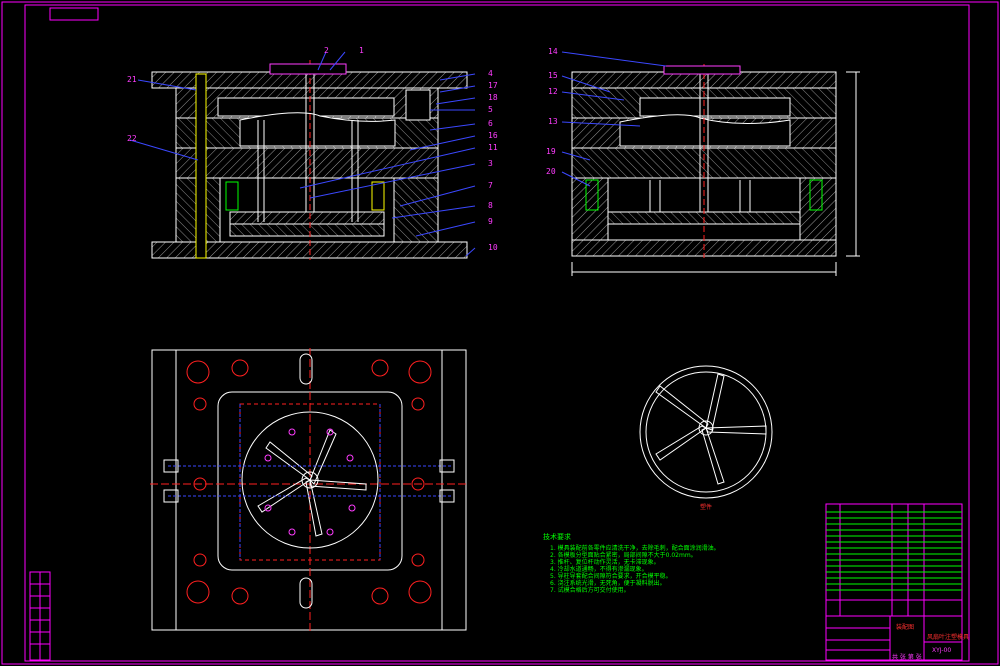 Image resolution: width=1000 pixels, height=666 pixels. I want to click on callout-17: 17, so click(493, 85).